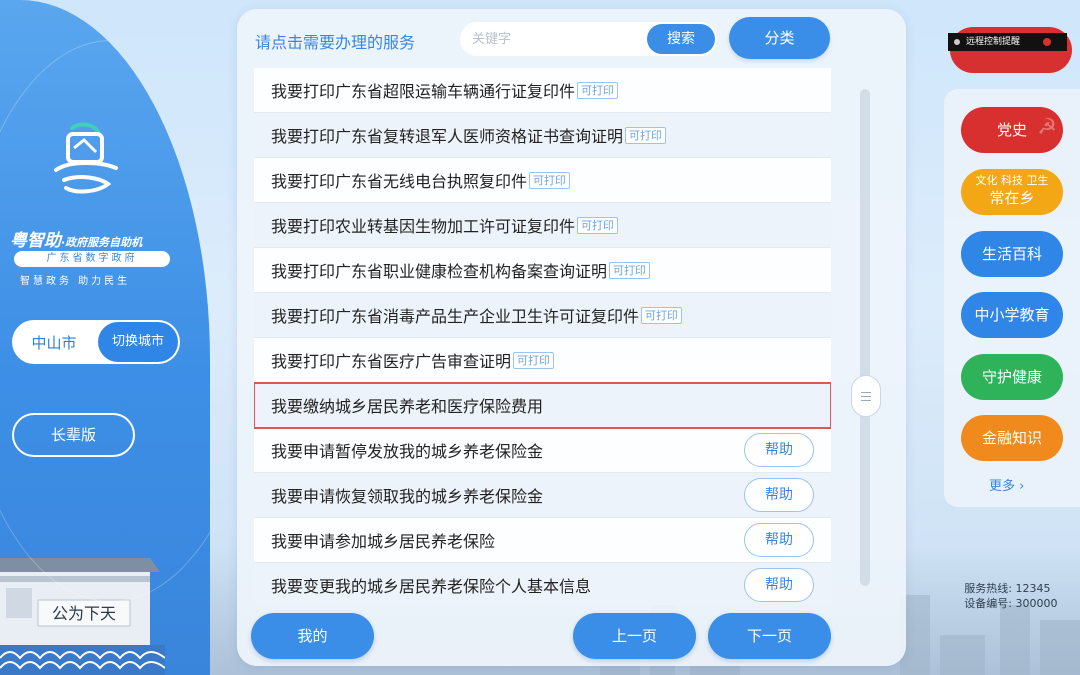  Describe the element at coordinates (423, 226) in the screenshot. I see `service-label: 我要打印农业转基因生物加工许可证复印件` at that location.